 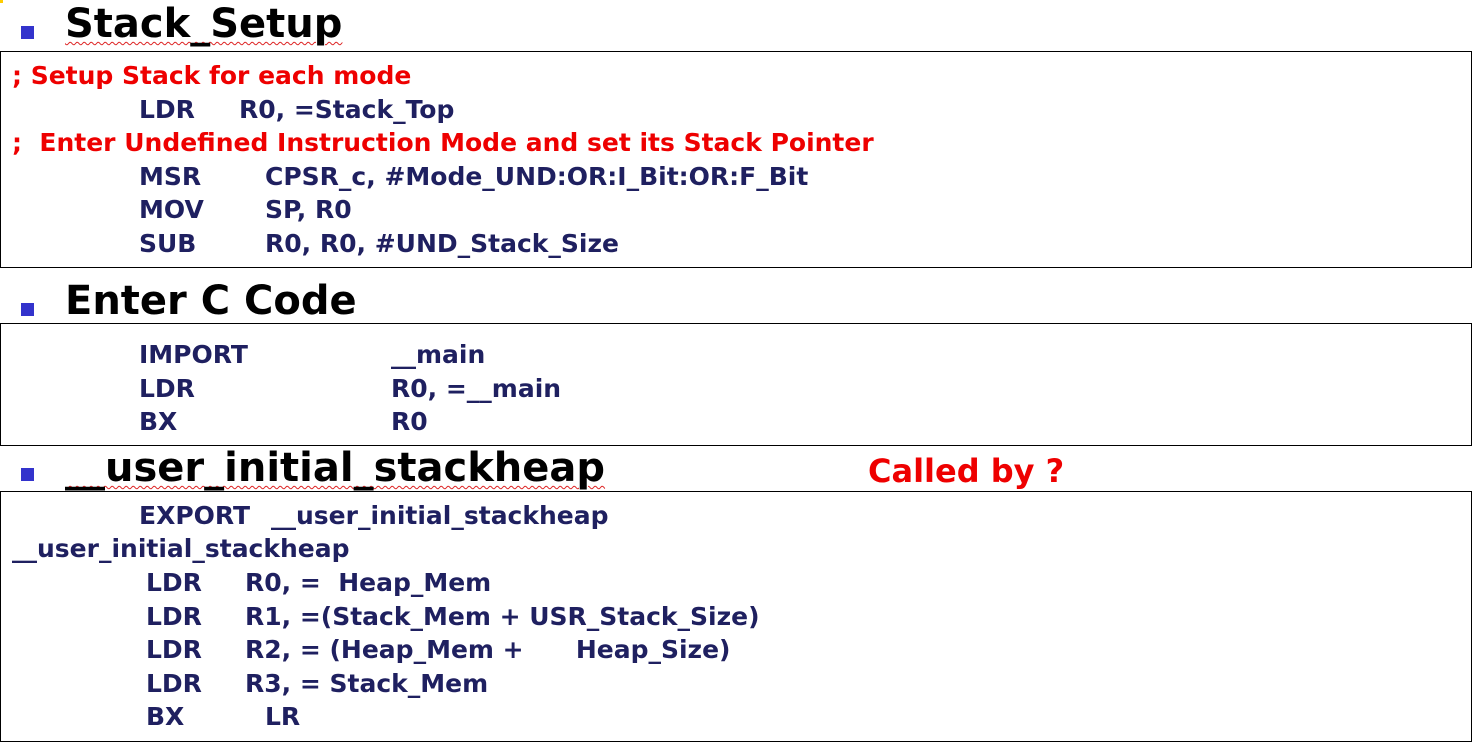 I want to click on instruction-args: R0, so click(x=409, y=421).